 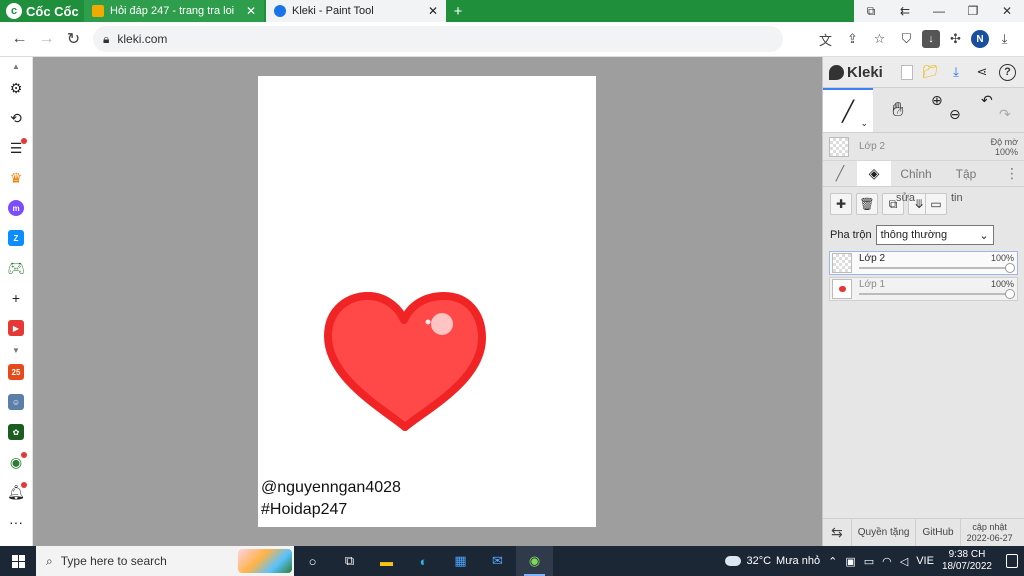 I want to click on brush-tool-button: ╱ ⌄, so click(x=848, y=110).